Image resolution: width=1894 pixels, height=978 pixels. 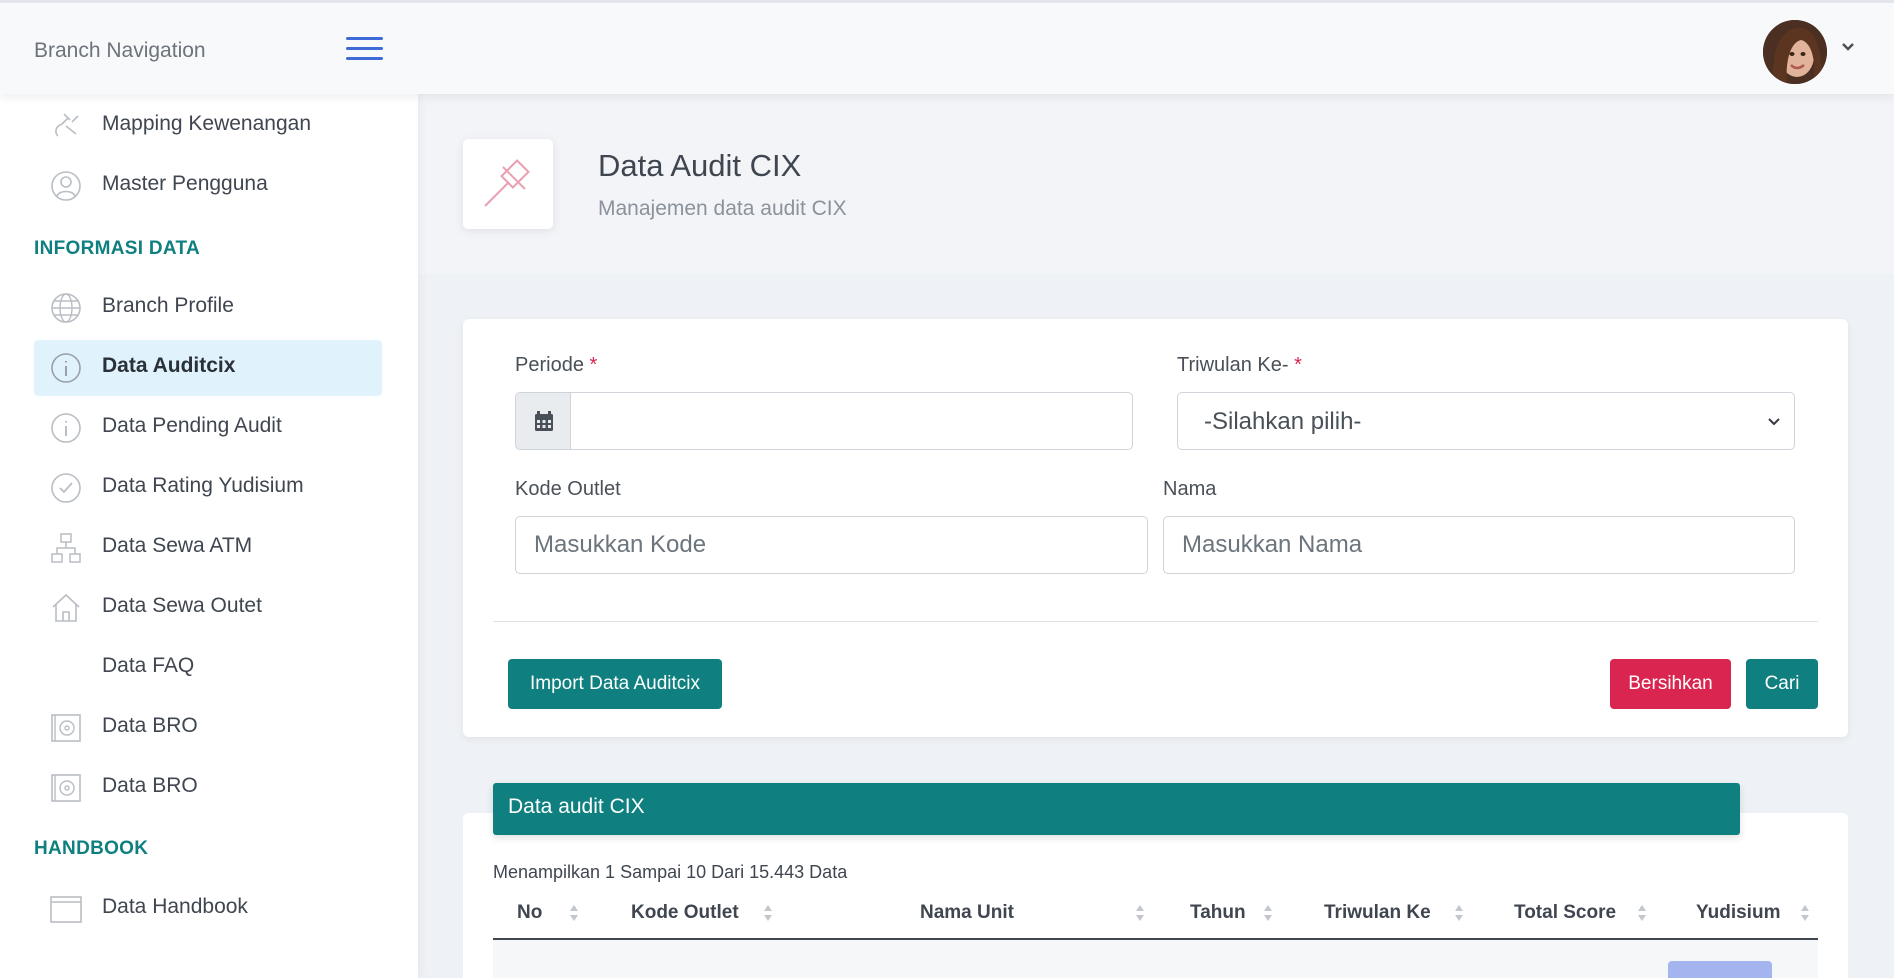 I want to click on sidebar-item-data-auditcix: Data Auditcix, so click(x=208, y=368).